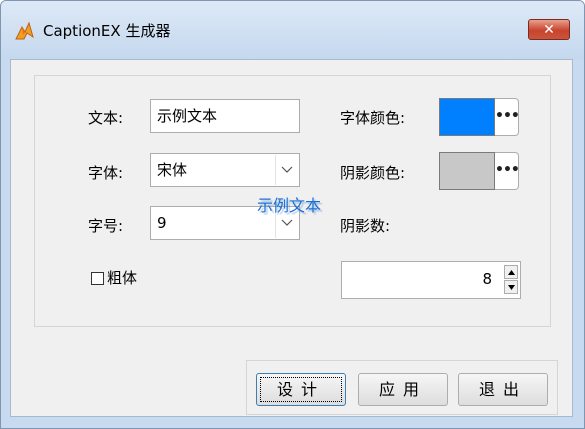  Describe the element at coordinates (289, 205) in the screenshot. I see `preview-text: 示例文本` at that location.